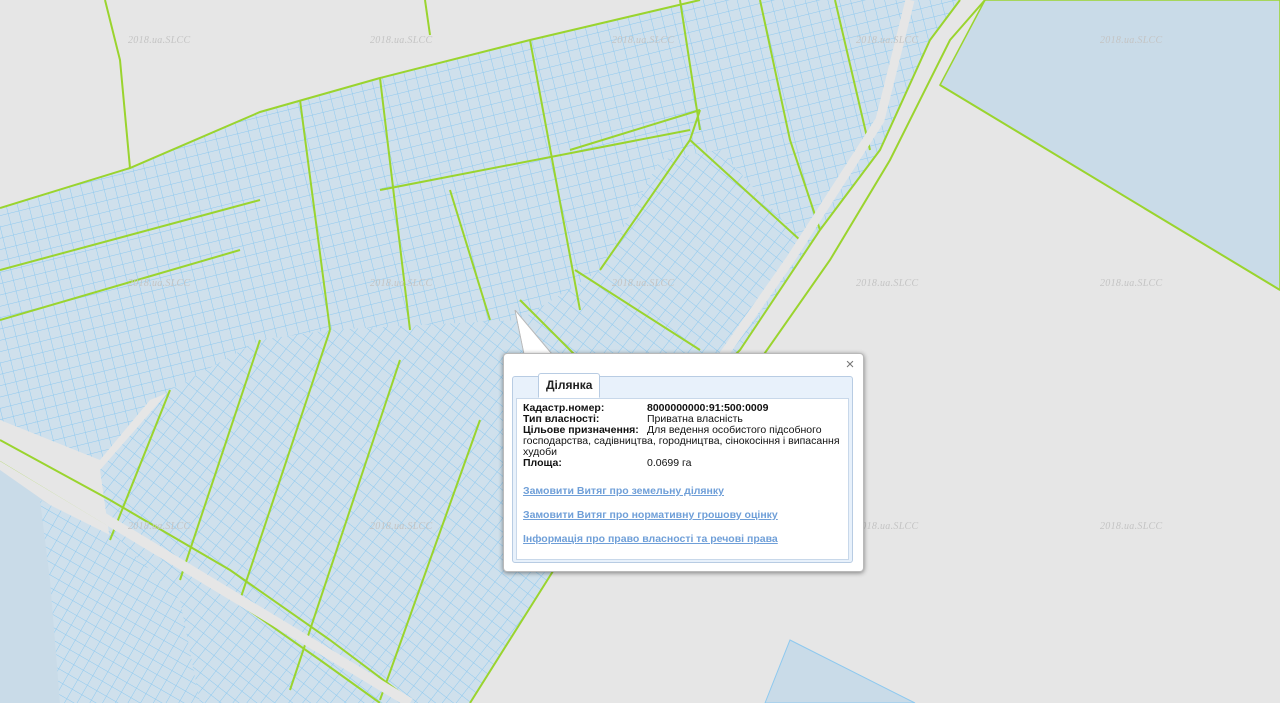  I want to click on order-land-extract-link: Замовити Витяг про земельну ділянку, so click(650, 491).